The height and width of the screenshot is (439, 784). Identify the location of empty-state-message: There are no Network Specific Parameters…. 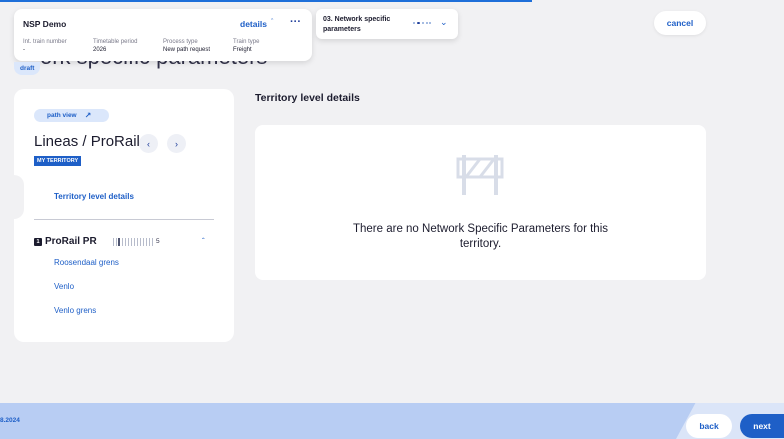
(480, 236).